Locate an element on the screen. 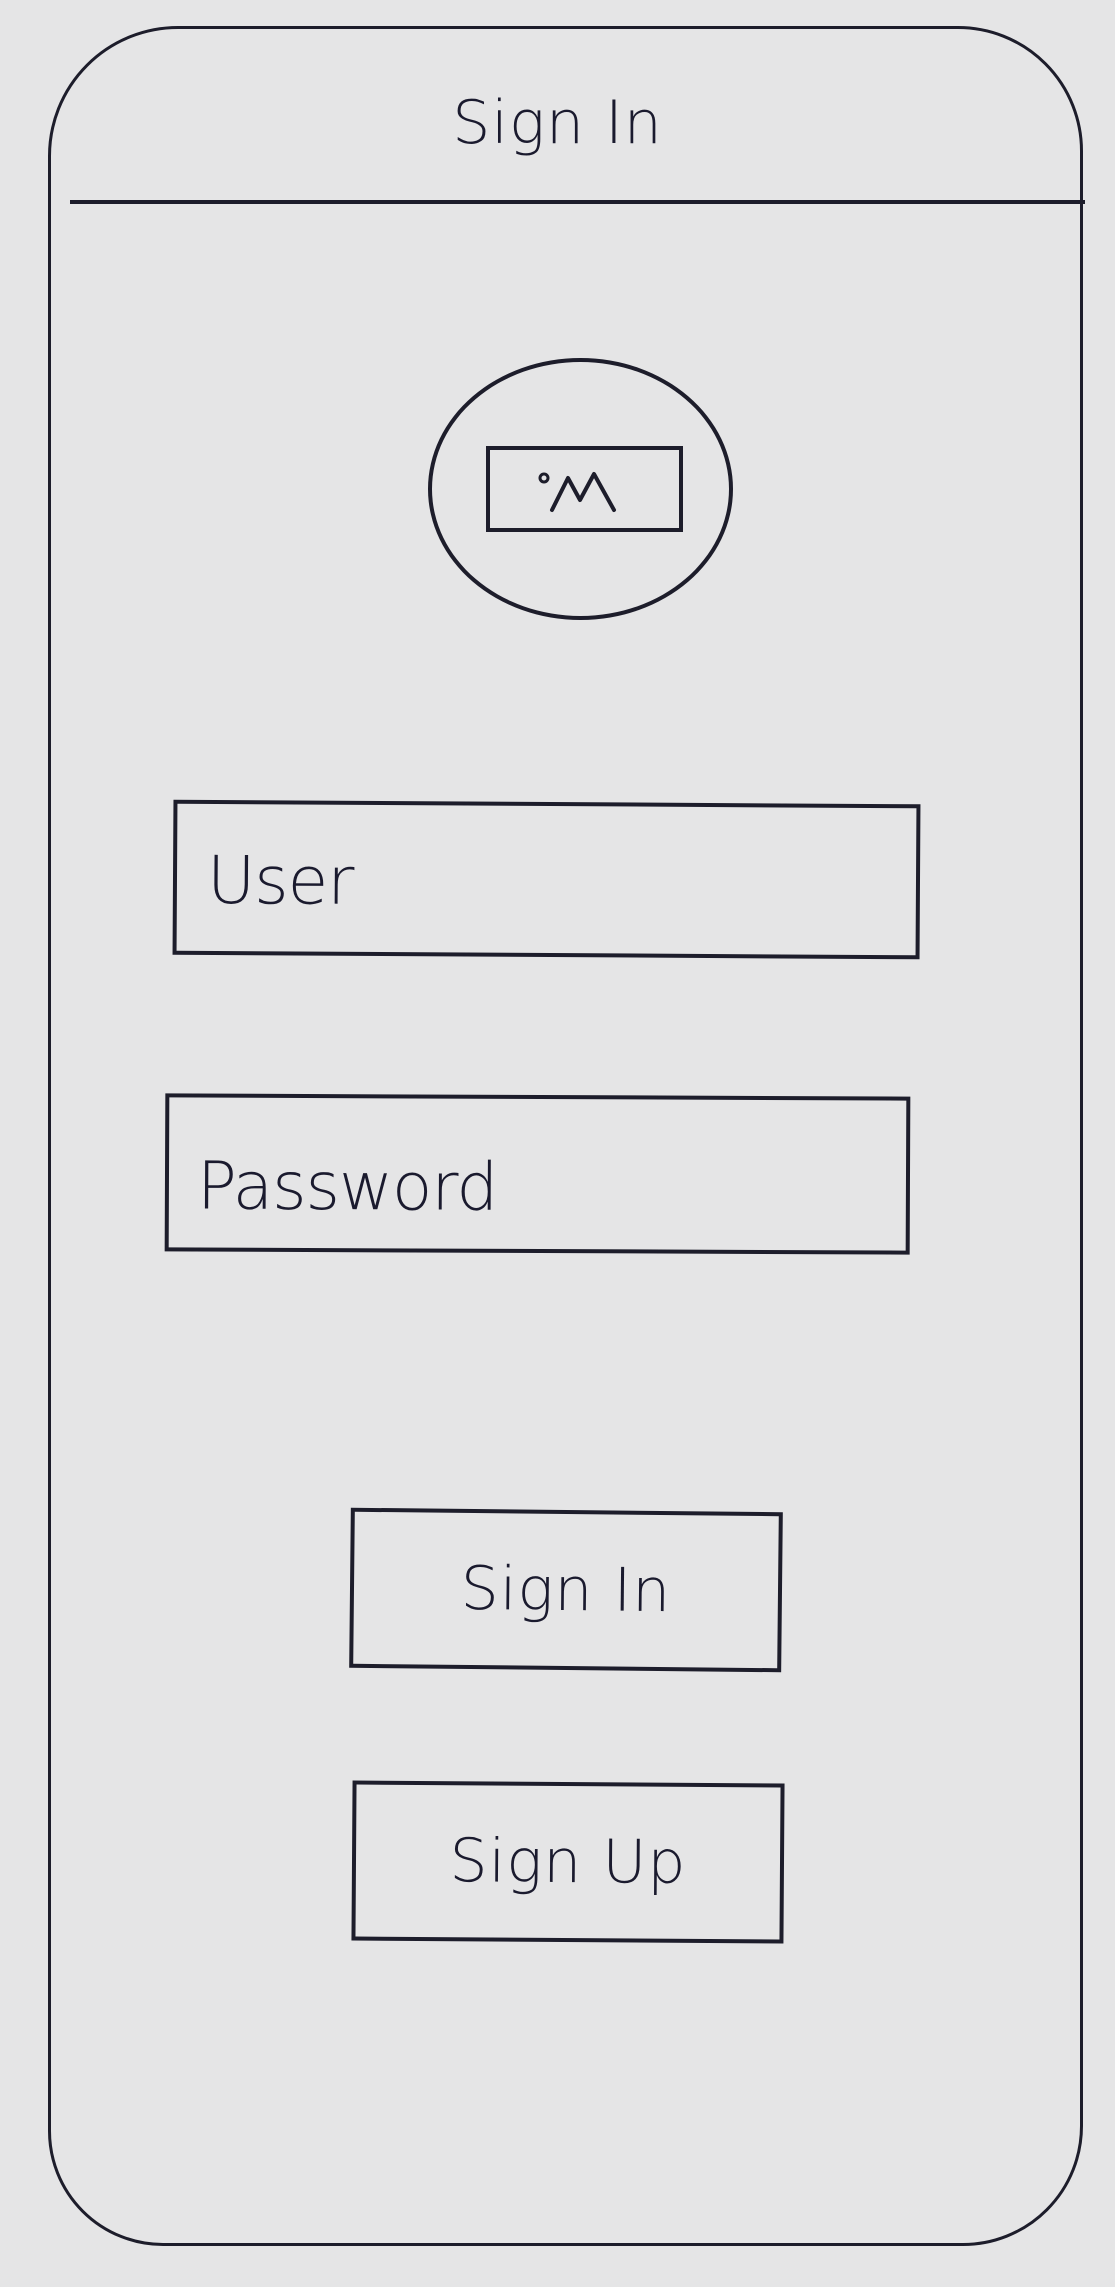 The height and width of the screenshot is (2287, 1115). user-input: User is located at coordinates (546, 879).